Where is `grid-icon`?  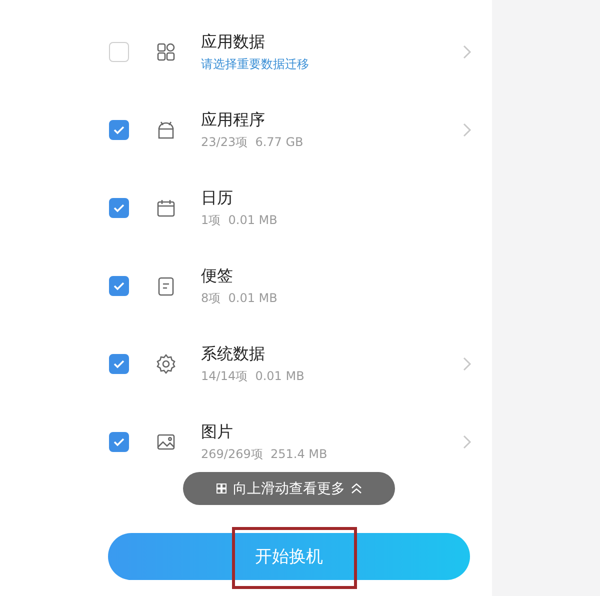 grid-icon is located at coordinates (221, 488).